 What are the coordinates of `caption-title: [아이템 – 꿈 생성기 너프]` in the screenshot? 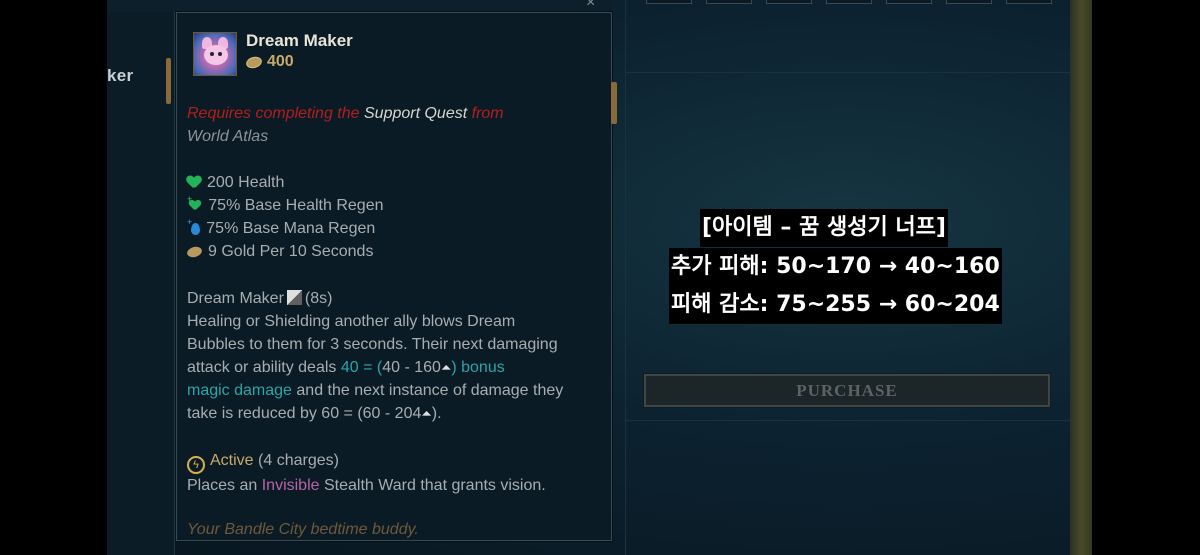 It's located at (824, 228).